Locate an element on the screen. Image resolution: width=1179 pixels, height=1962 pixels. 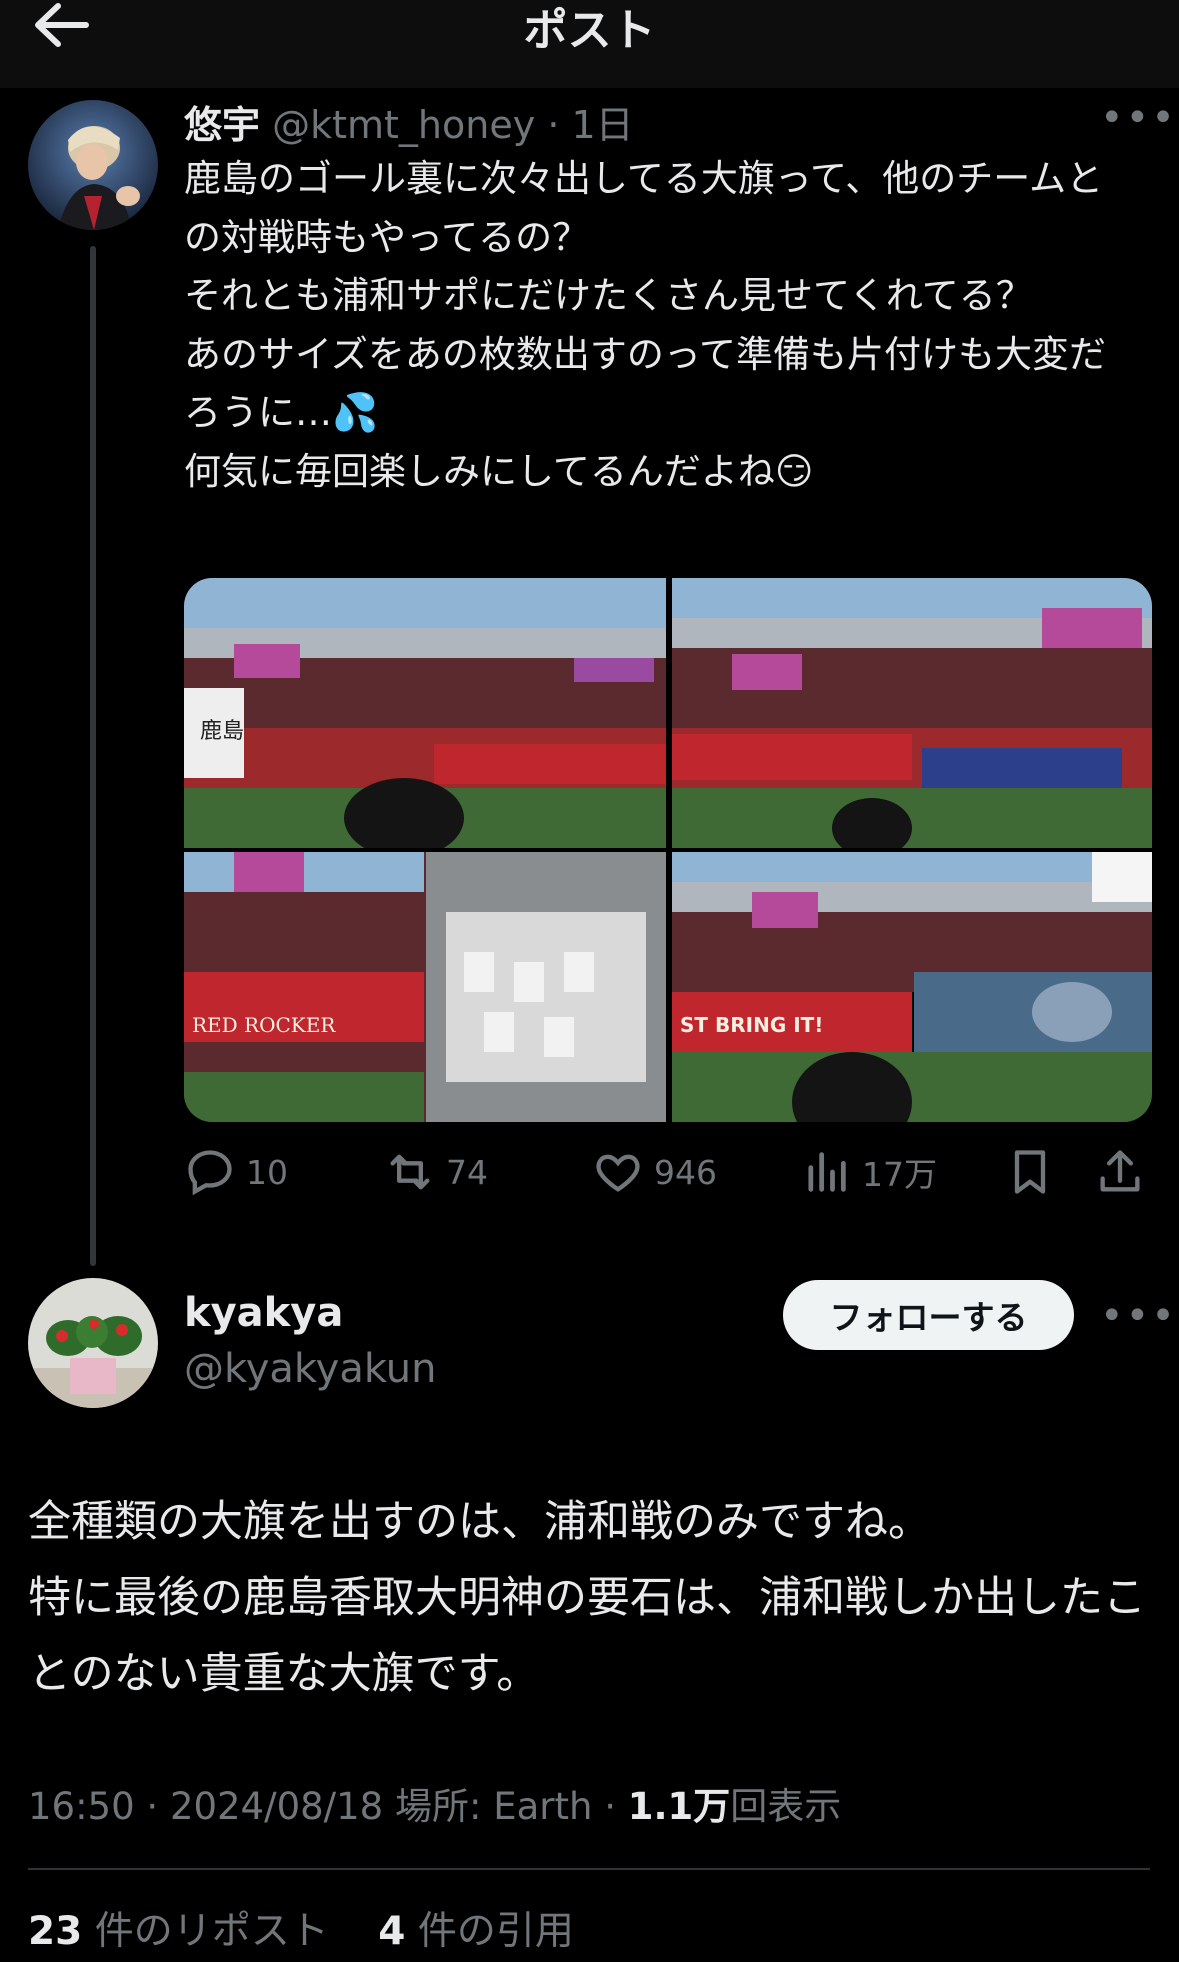
reply-icon is located at coordinates (210, 1173).